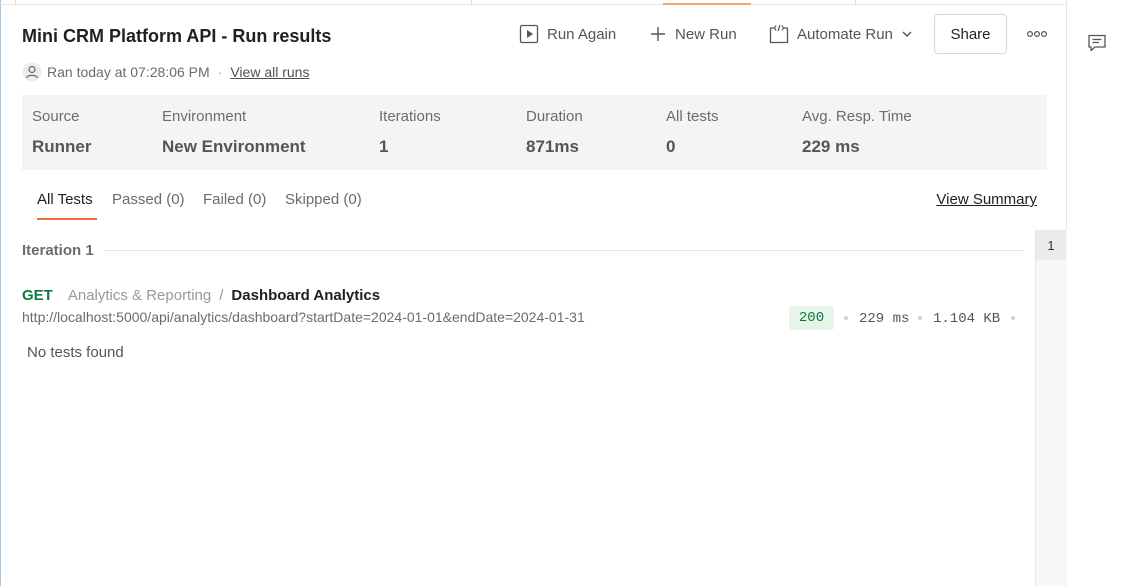 The width and height of the screenshot is (1126, 586). I want to click on run-again-button: Run Again, so click(567, 34).